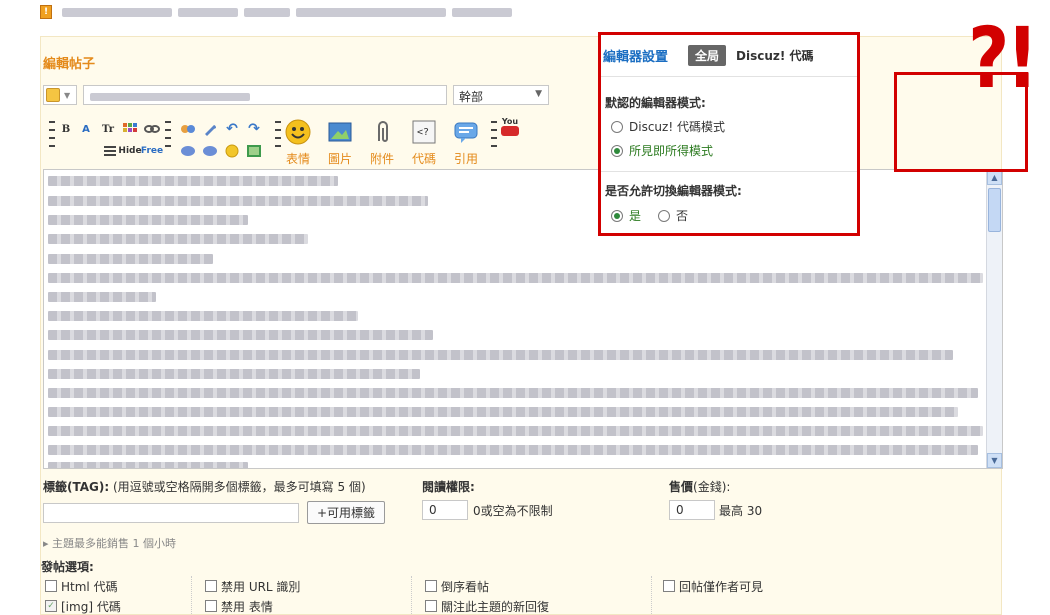 The width and height of the screenshot is (1050, 615). I want to click on youtube-icon: You, so click(510, 128).